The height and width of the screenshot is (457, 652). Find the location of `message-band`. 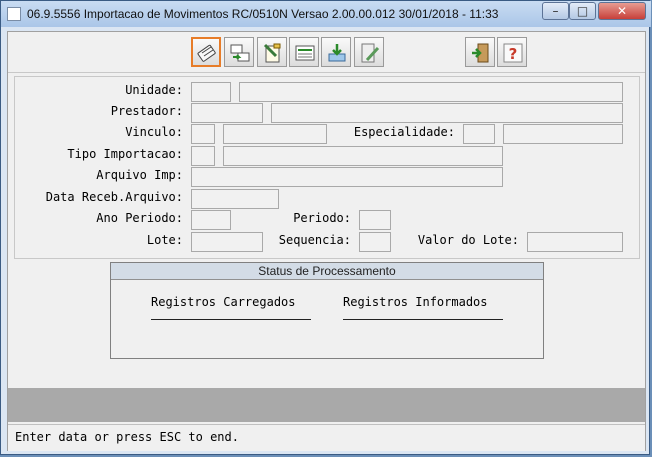

message-band is located at coordinates (326, 405).